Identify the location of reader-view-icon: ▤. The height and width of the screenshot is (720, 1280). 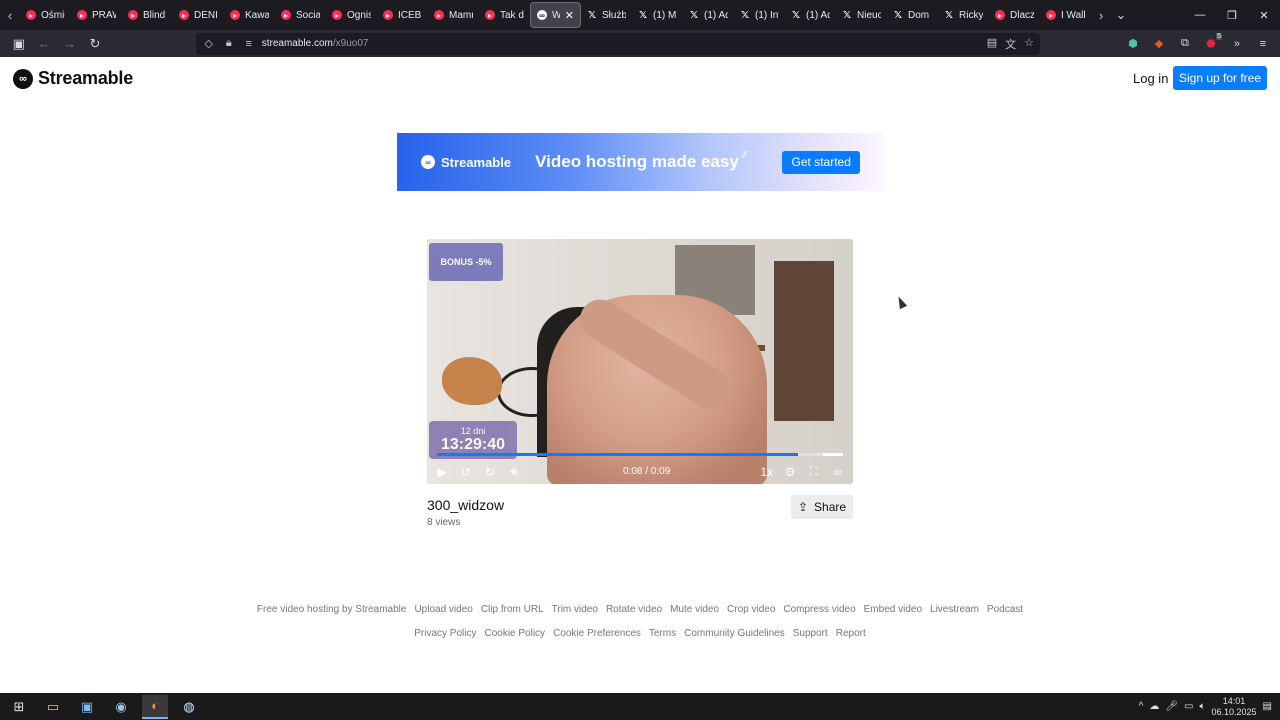
(992, 44).